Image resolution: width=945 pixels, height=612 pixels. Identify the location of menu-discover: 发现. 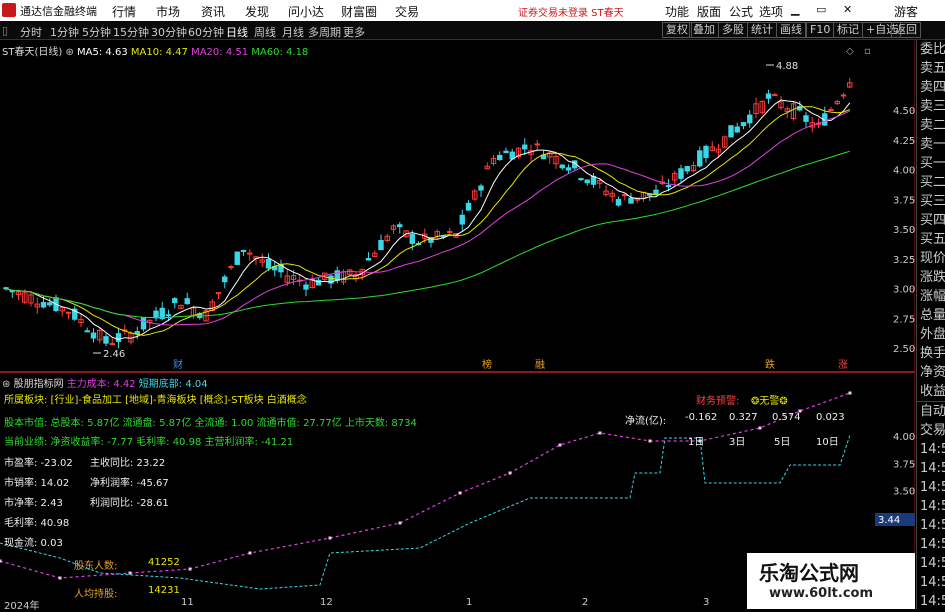
(257, 11).